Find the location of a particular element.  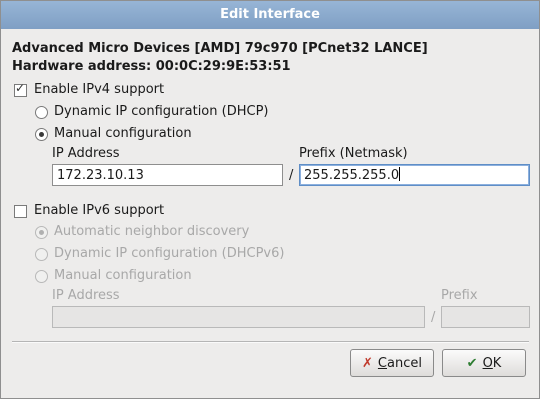

enable-ipv6-label: Enable IPv6 support is located at coordinates (99, 210).